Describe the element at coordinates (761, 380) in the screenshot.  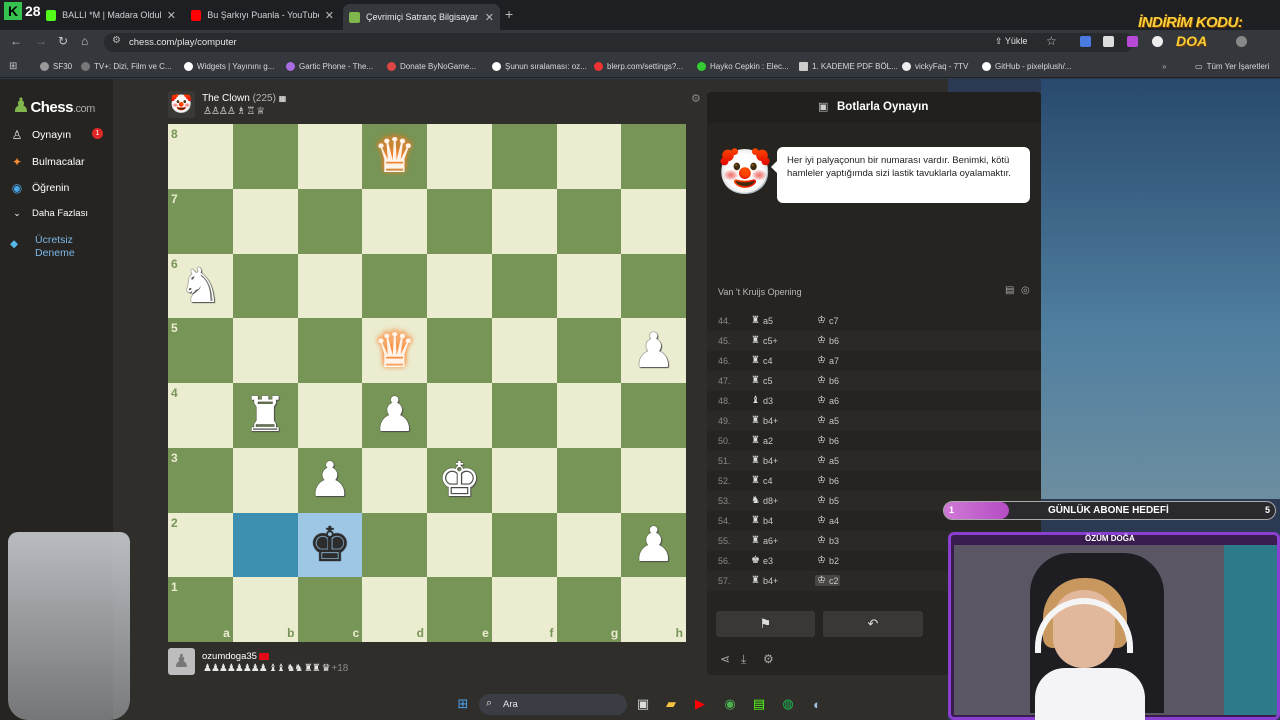
I see `white-move: ♜ c5` at that location.